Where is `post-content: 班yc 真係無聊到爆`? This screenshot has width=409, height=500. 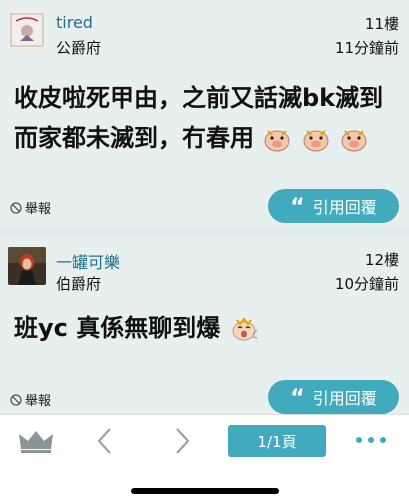 post-content: 班yc 真係無聊到爆 is located at coordinates (206, 328).